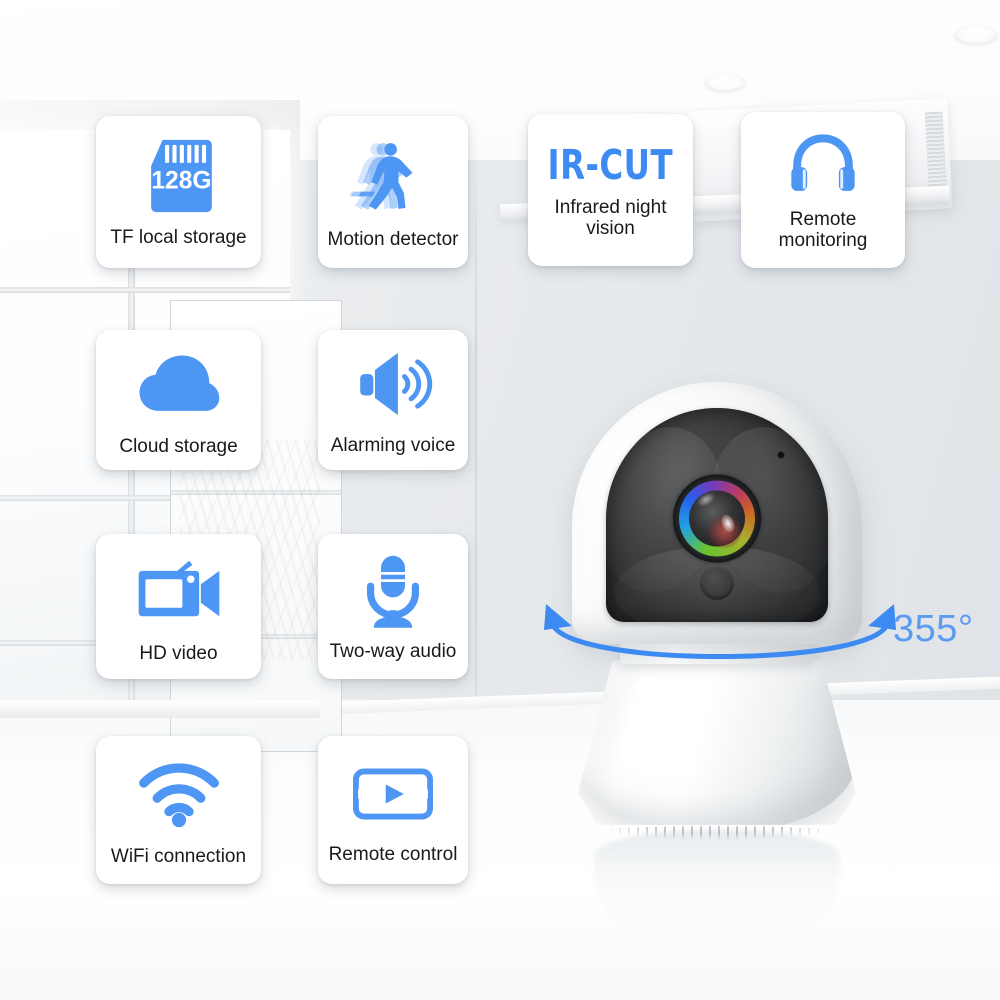 The image size is (1000, 1000). Describe the element at coordinates (823, 229) in the screenshot. I see `feature-label: Remote monitoring` at that location.